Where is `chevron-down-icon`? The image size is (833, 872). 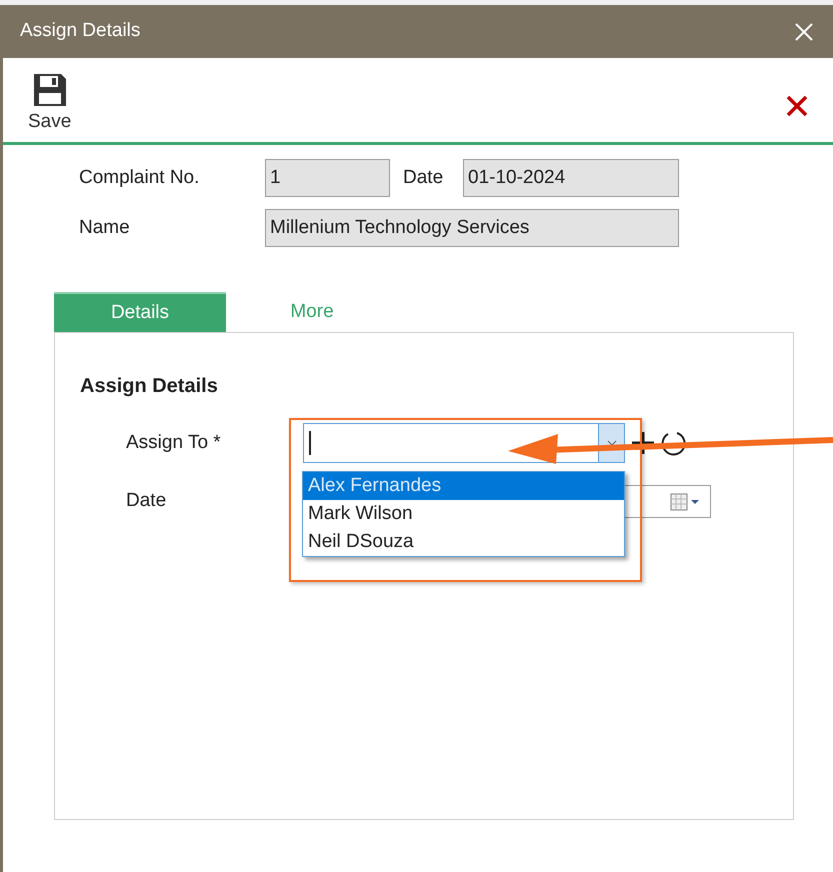
chevron-down-icon is located at coordinates (611, 443).